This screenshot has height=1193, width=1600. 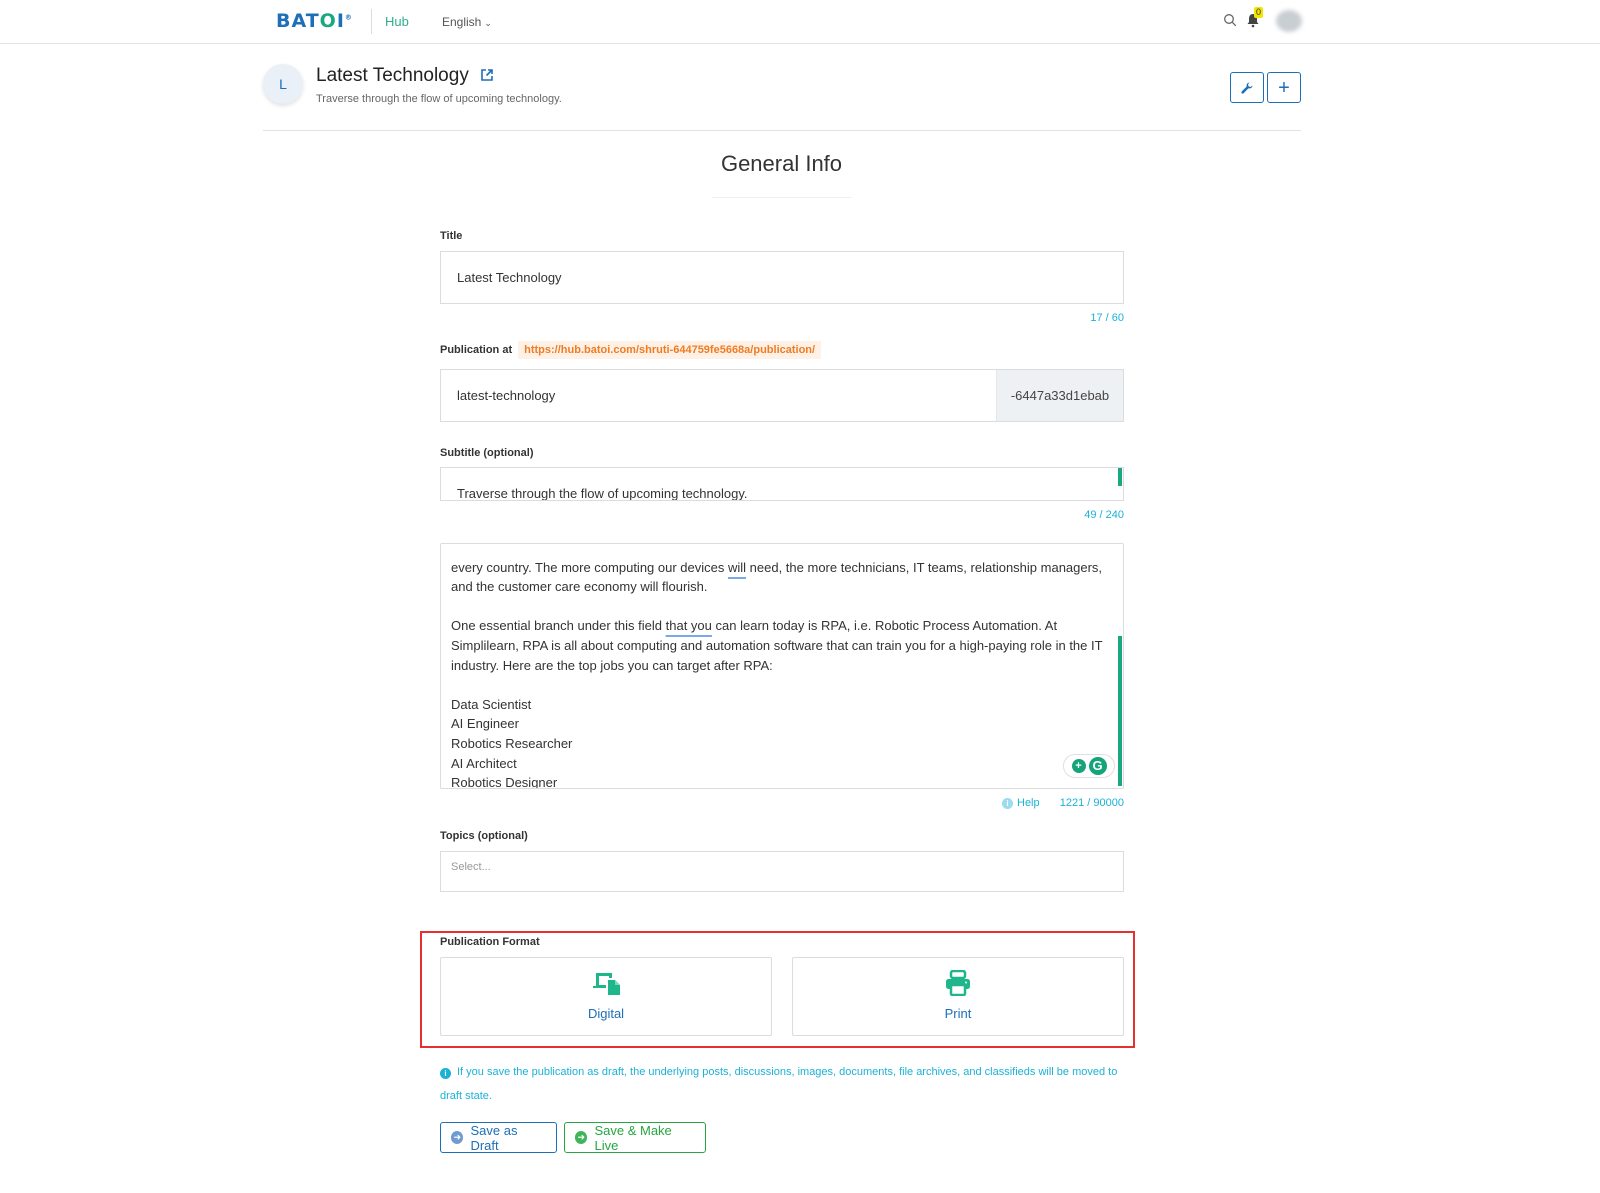 What do you see at coordinates (1259, 12) in the screenshot?
I see `notification-count-badge: 0` at bounding box center [1259, 12].